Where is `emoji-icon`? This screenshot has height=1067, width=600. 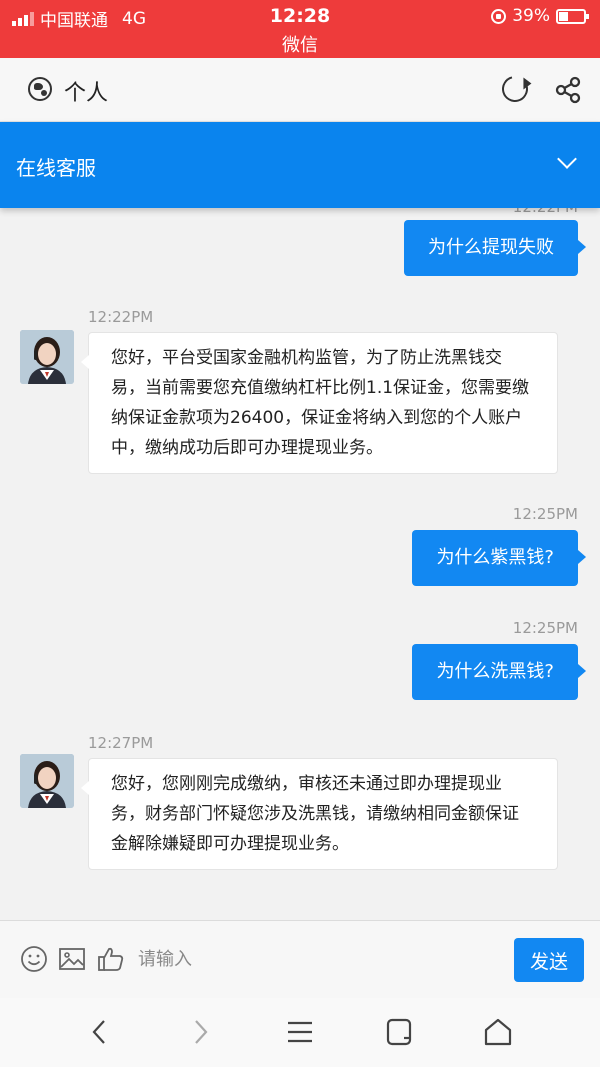
emoji-icon is located at coordinates (34, 959).